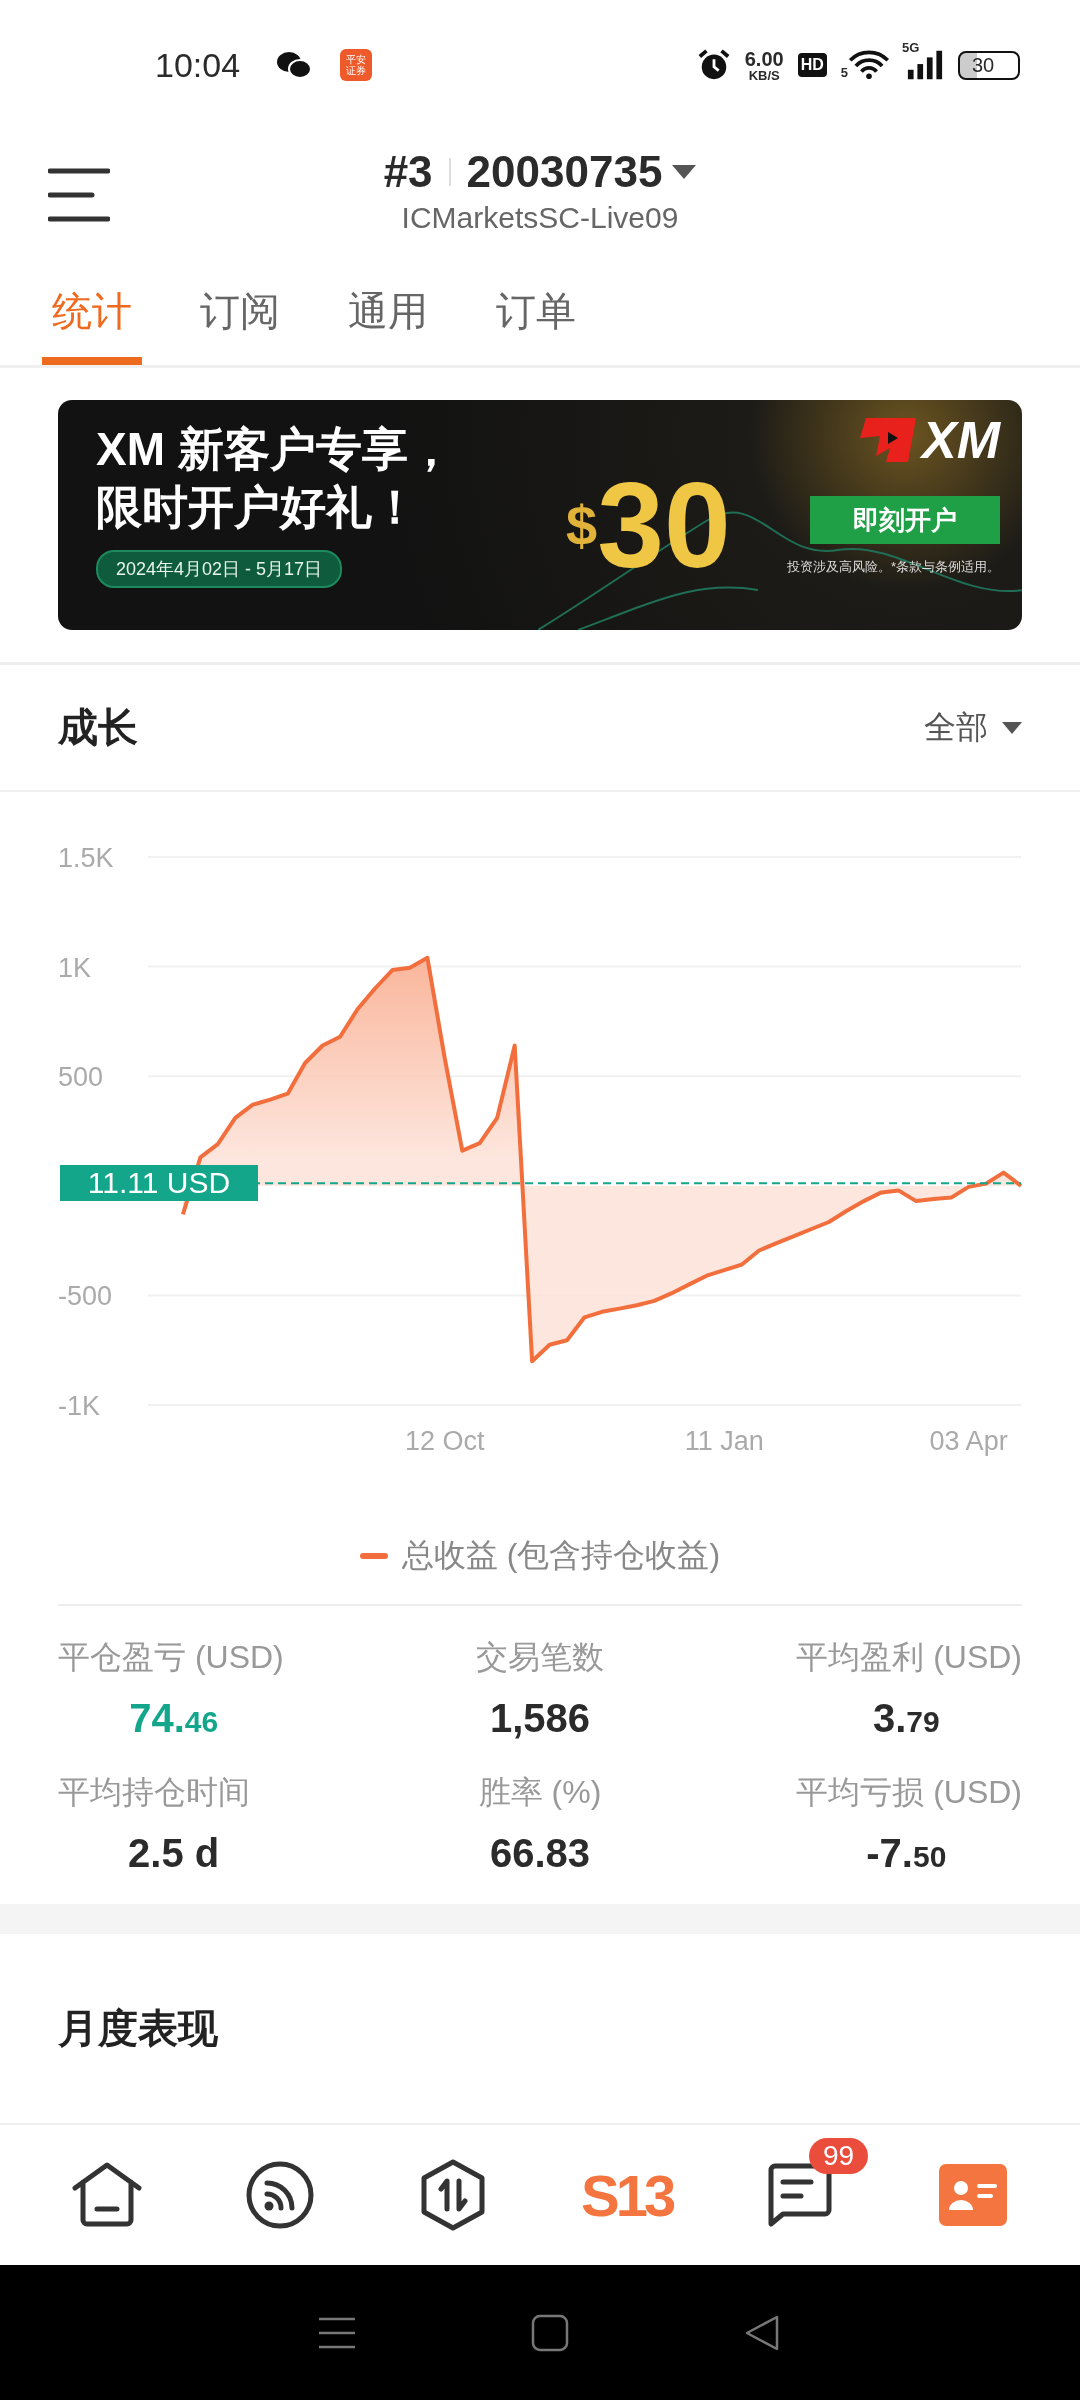  What do you see at coordinates (550, 2332) in the screenshot?
I see `home-button-icon` at bounding box center [550, 2332].